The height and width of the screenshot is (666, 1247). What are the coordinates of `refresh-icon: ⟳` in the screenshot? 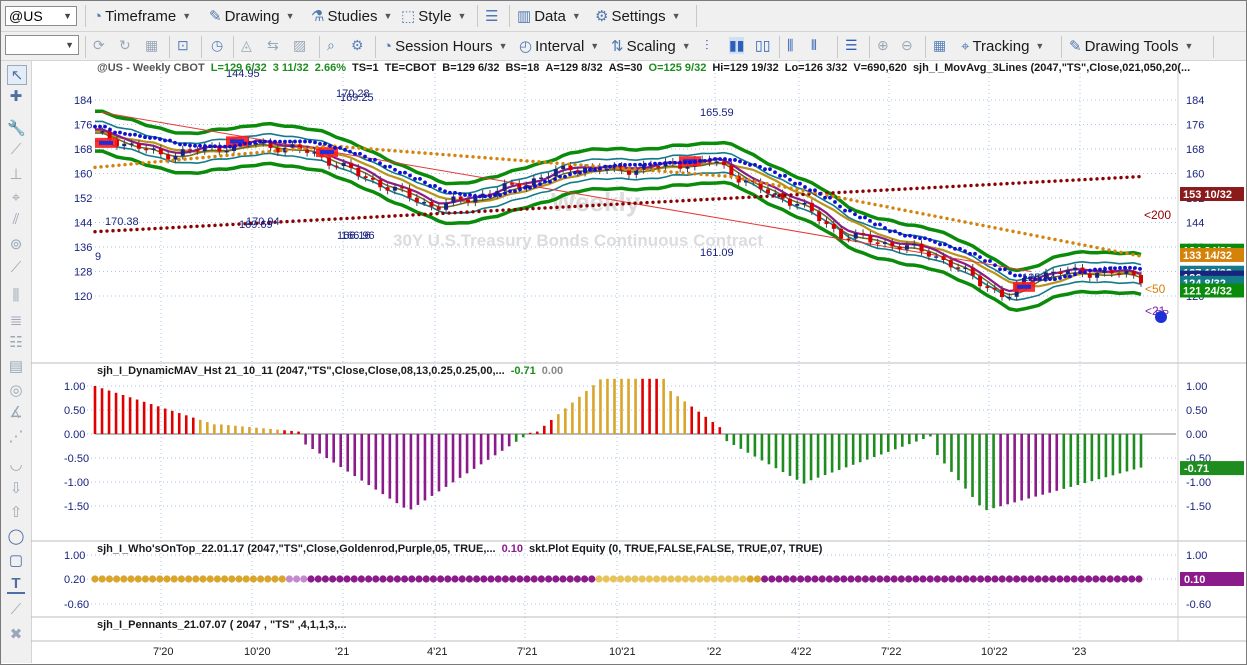 It's located at (99, 45).